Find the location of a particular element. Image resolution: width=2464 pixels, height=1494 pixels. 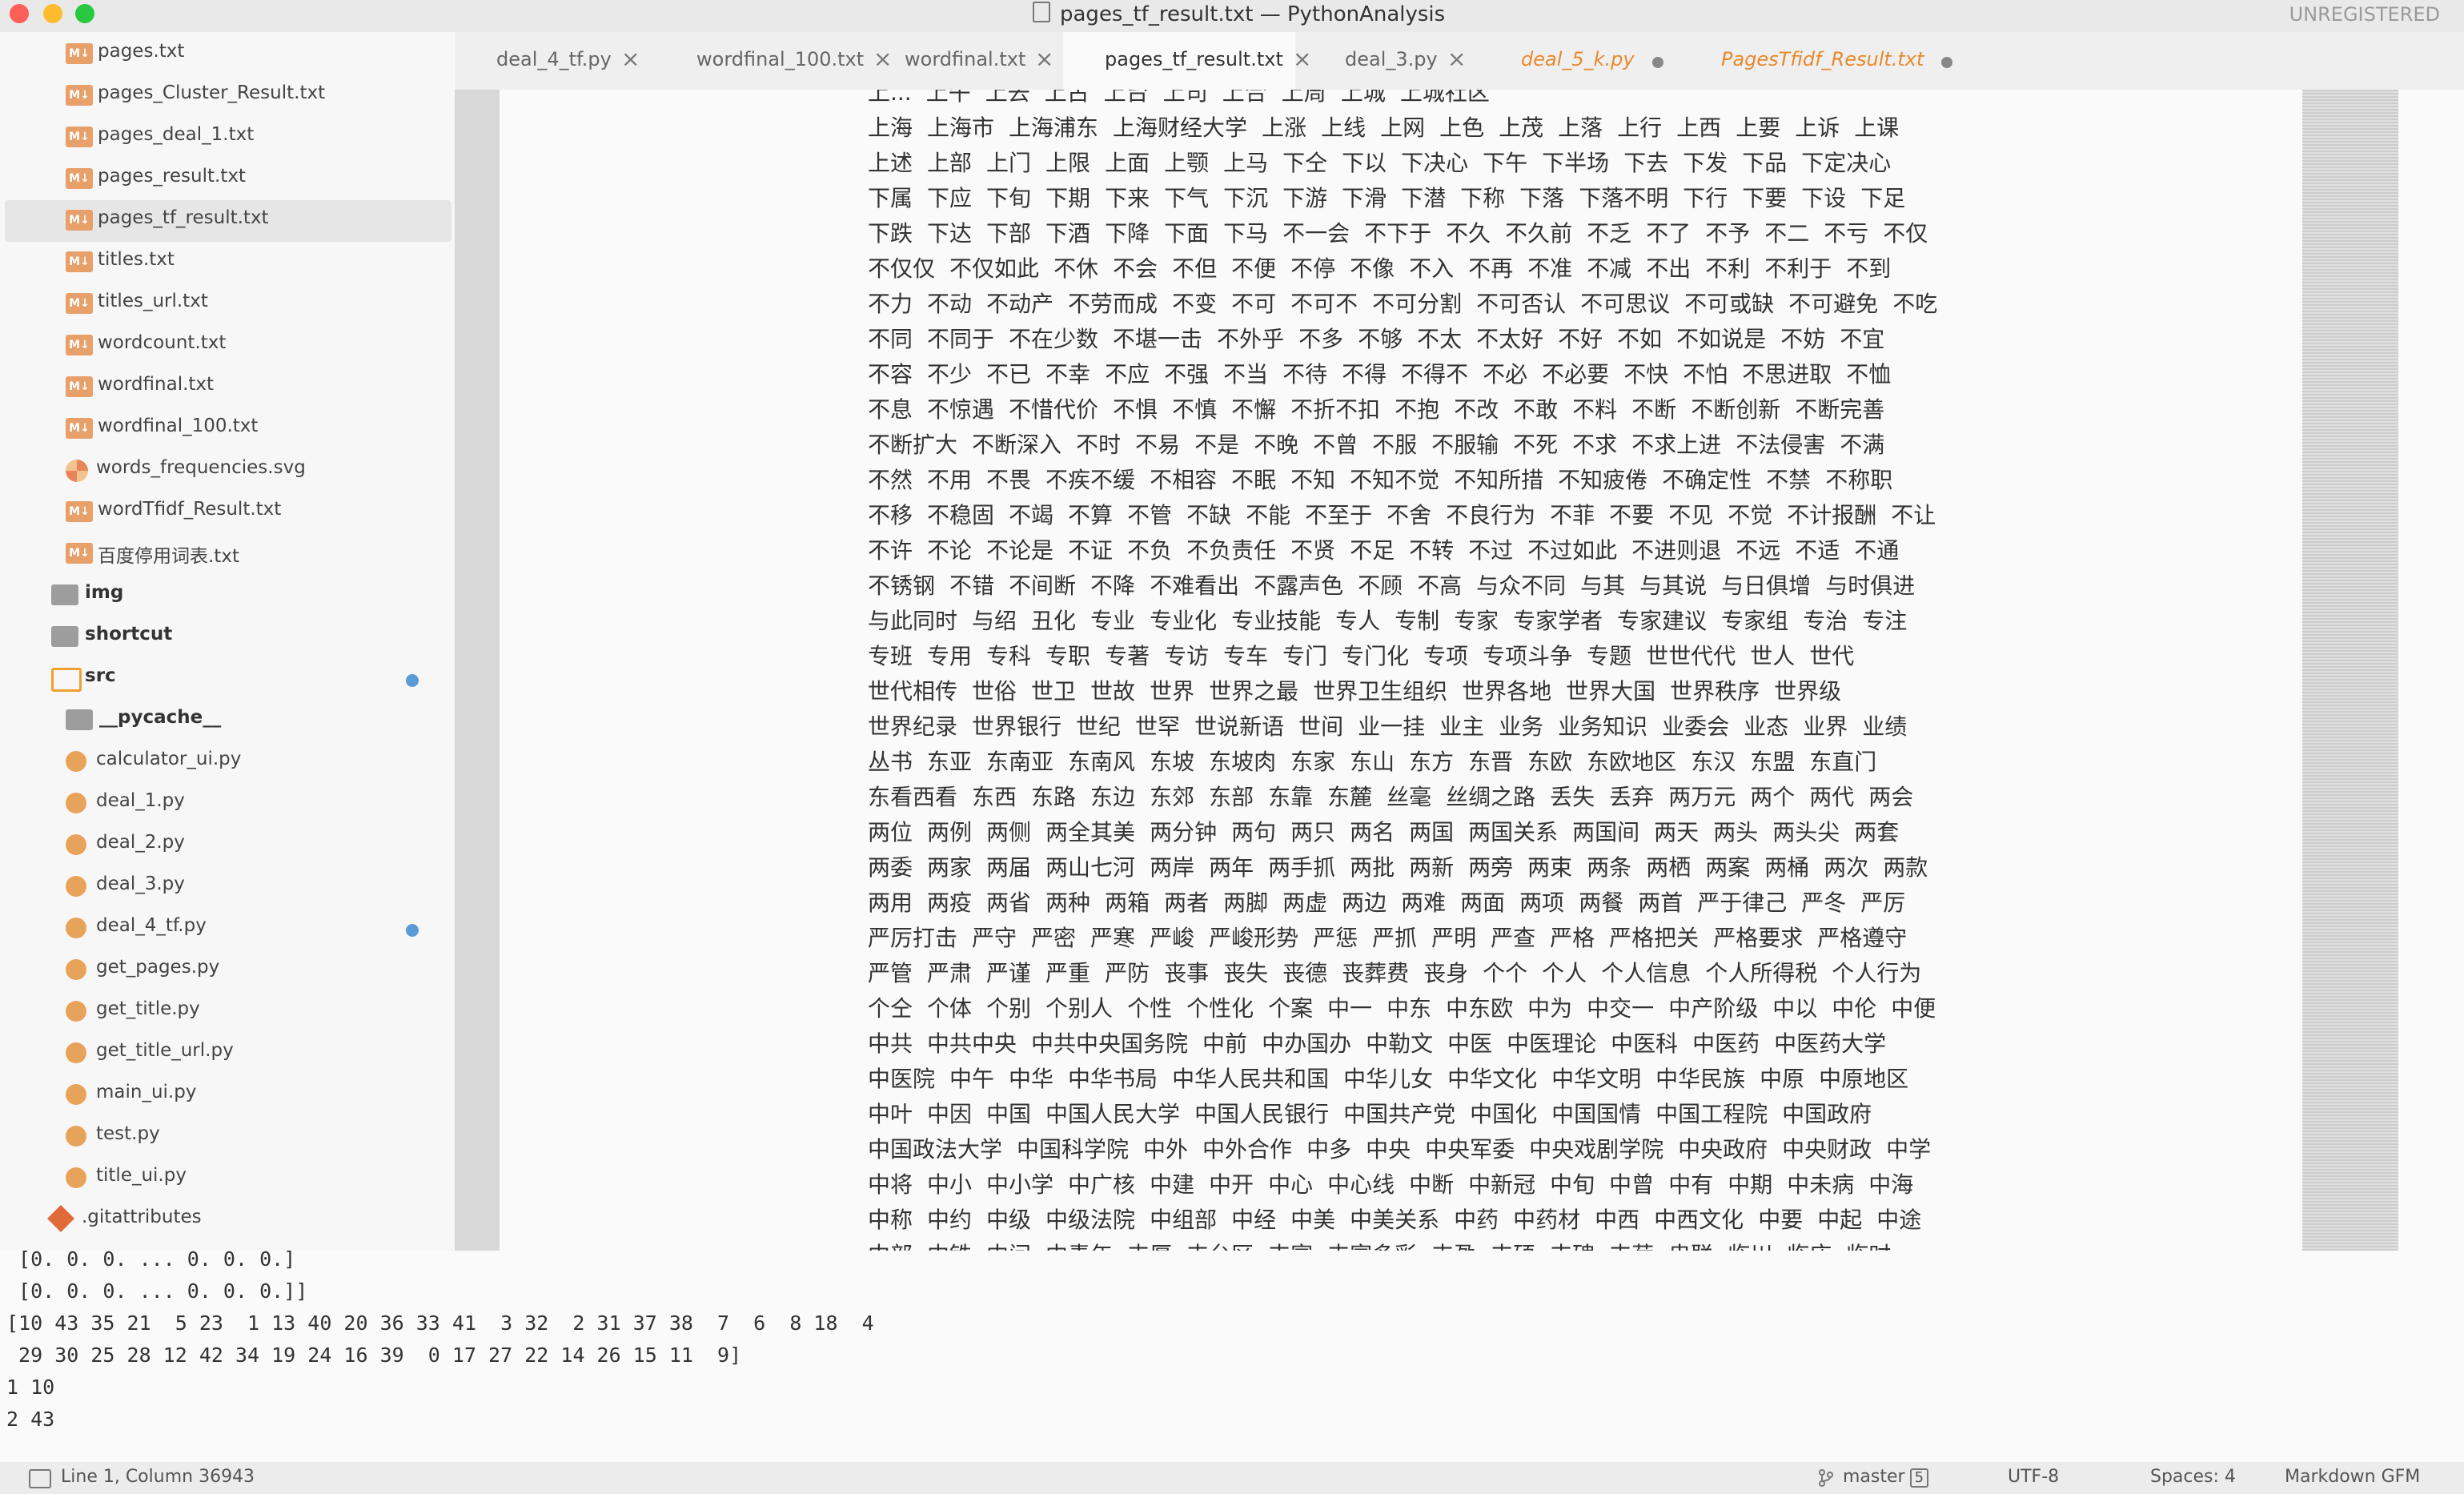

sidebar-item: M↓ pages_Cluster_Result.txt is located at coordinates (227, 96).